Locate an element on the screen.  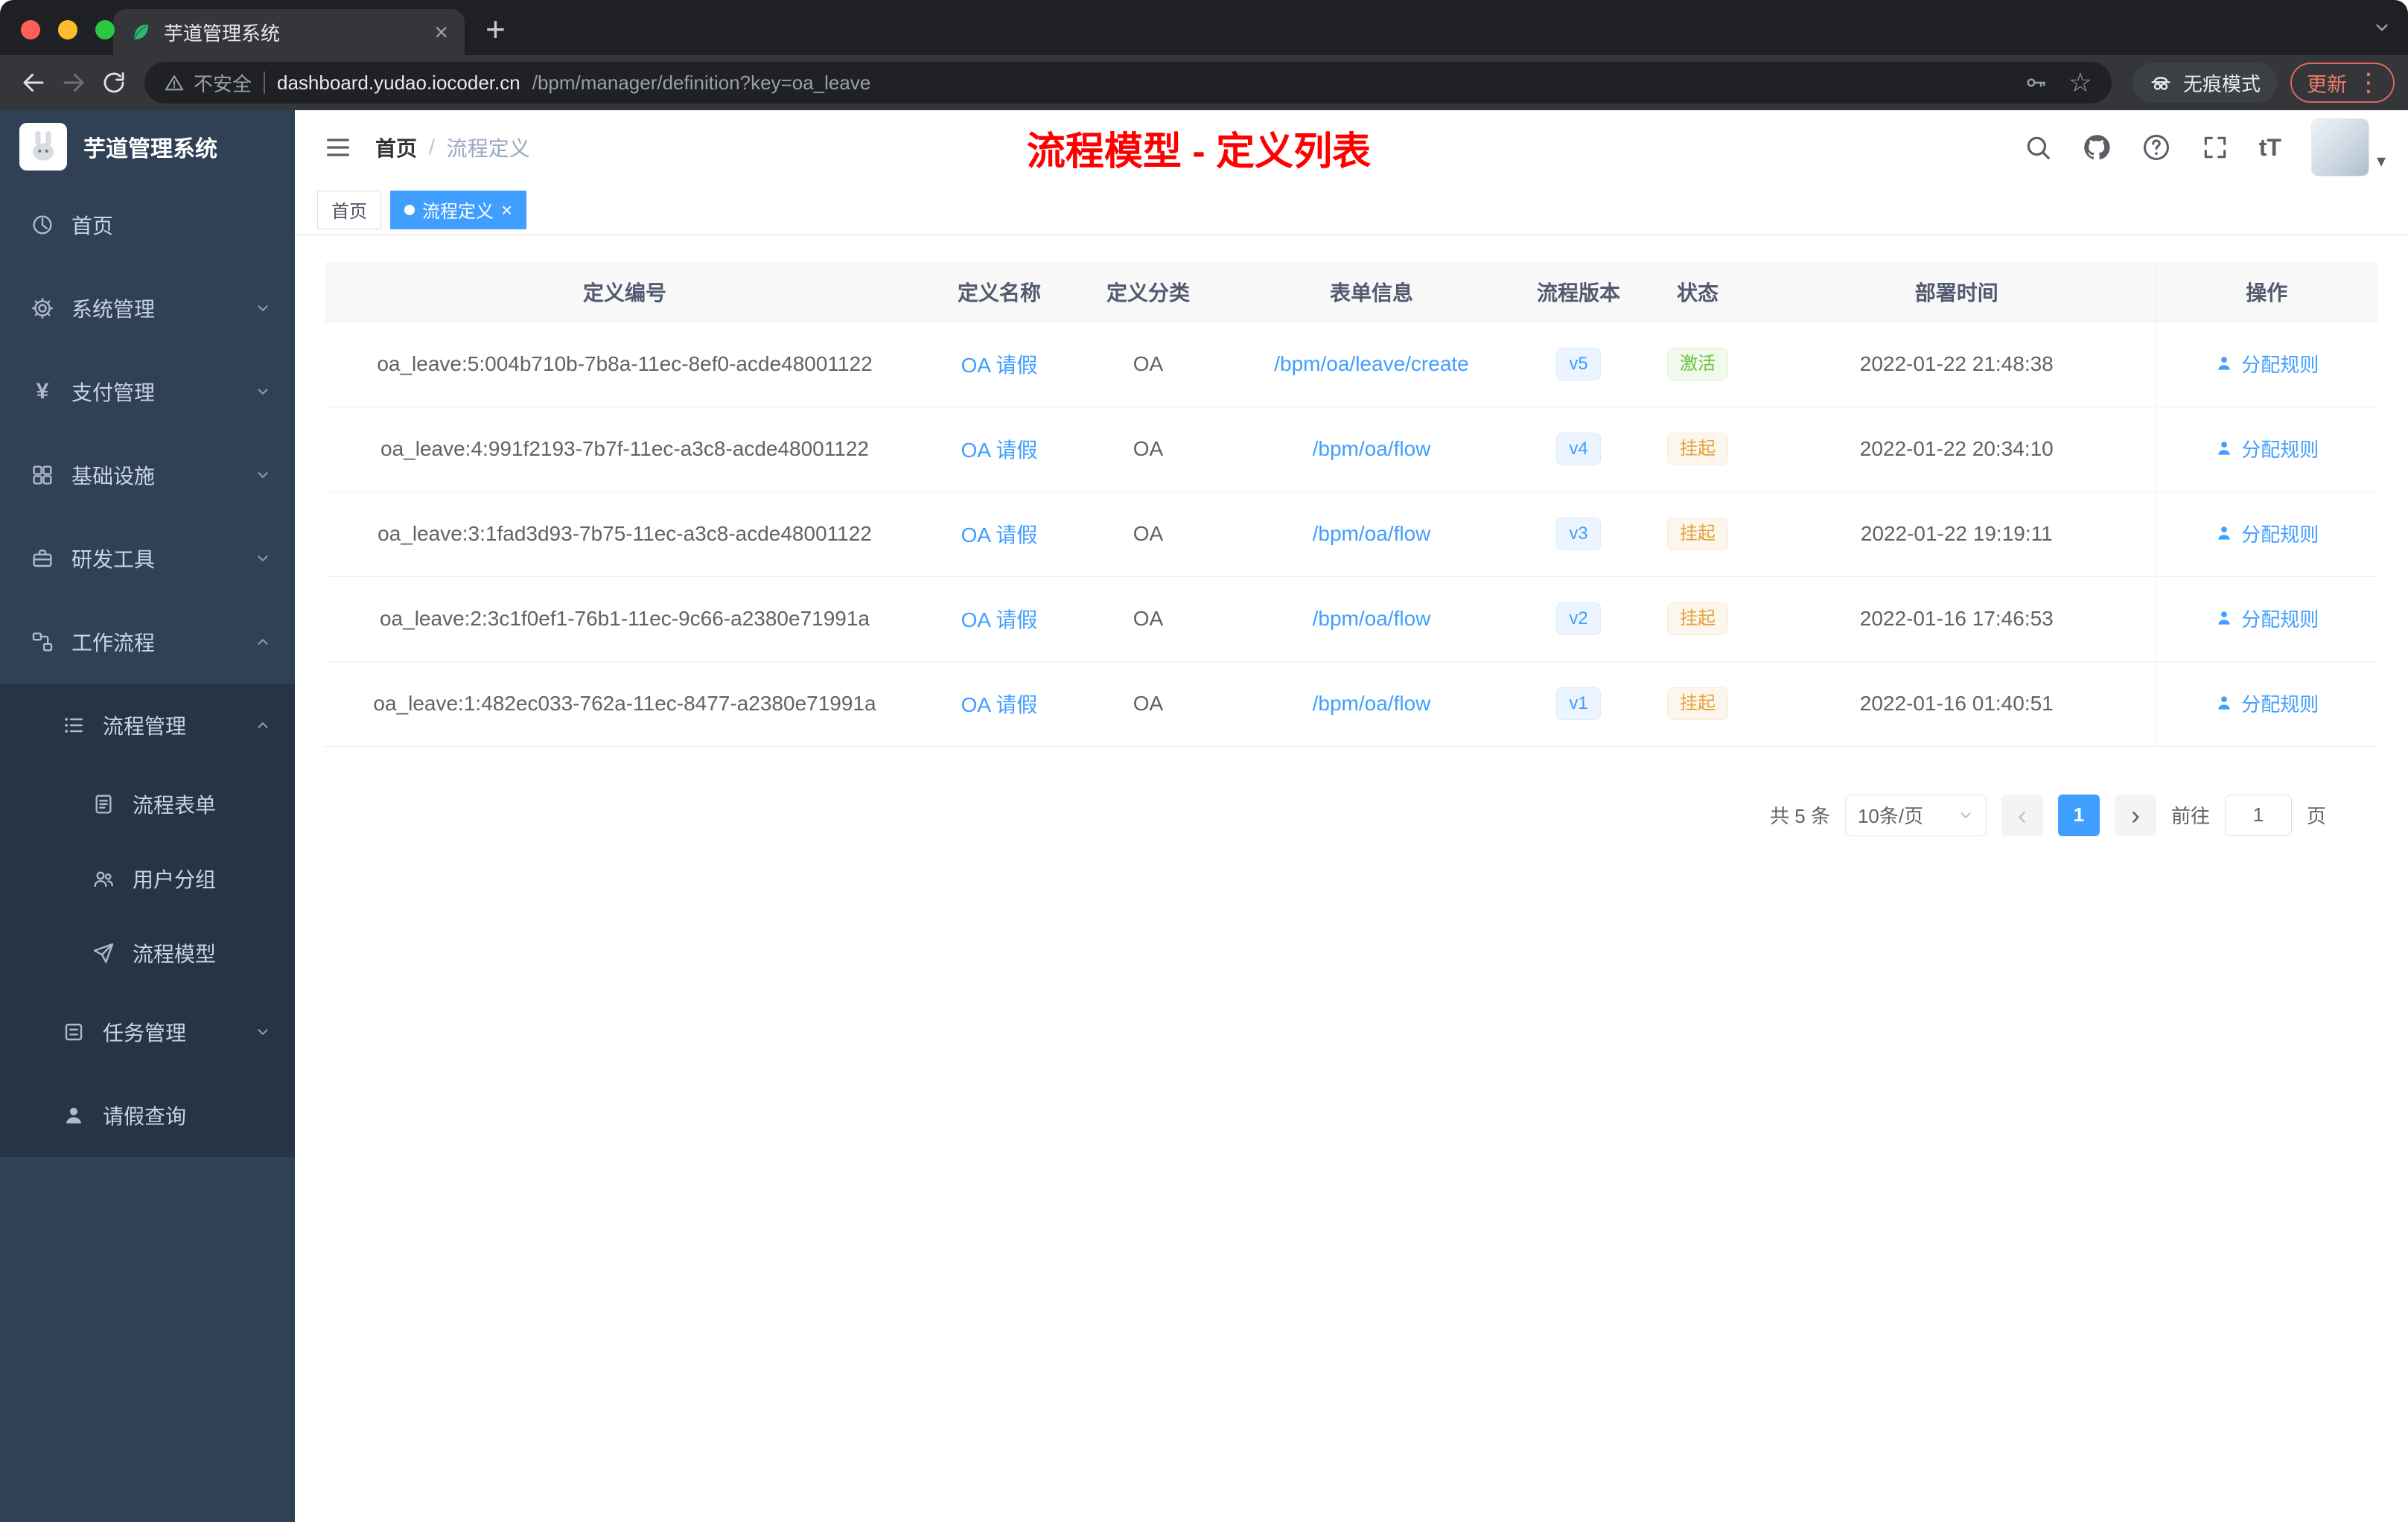
page-size-select: 10条/页 is located at coordinates (1915, 815).